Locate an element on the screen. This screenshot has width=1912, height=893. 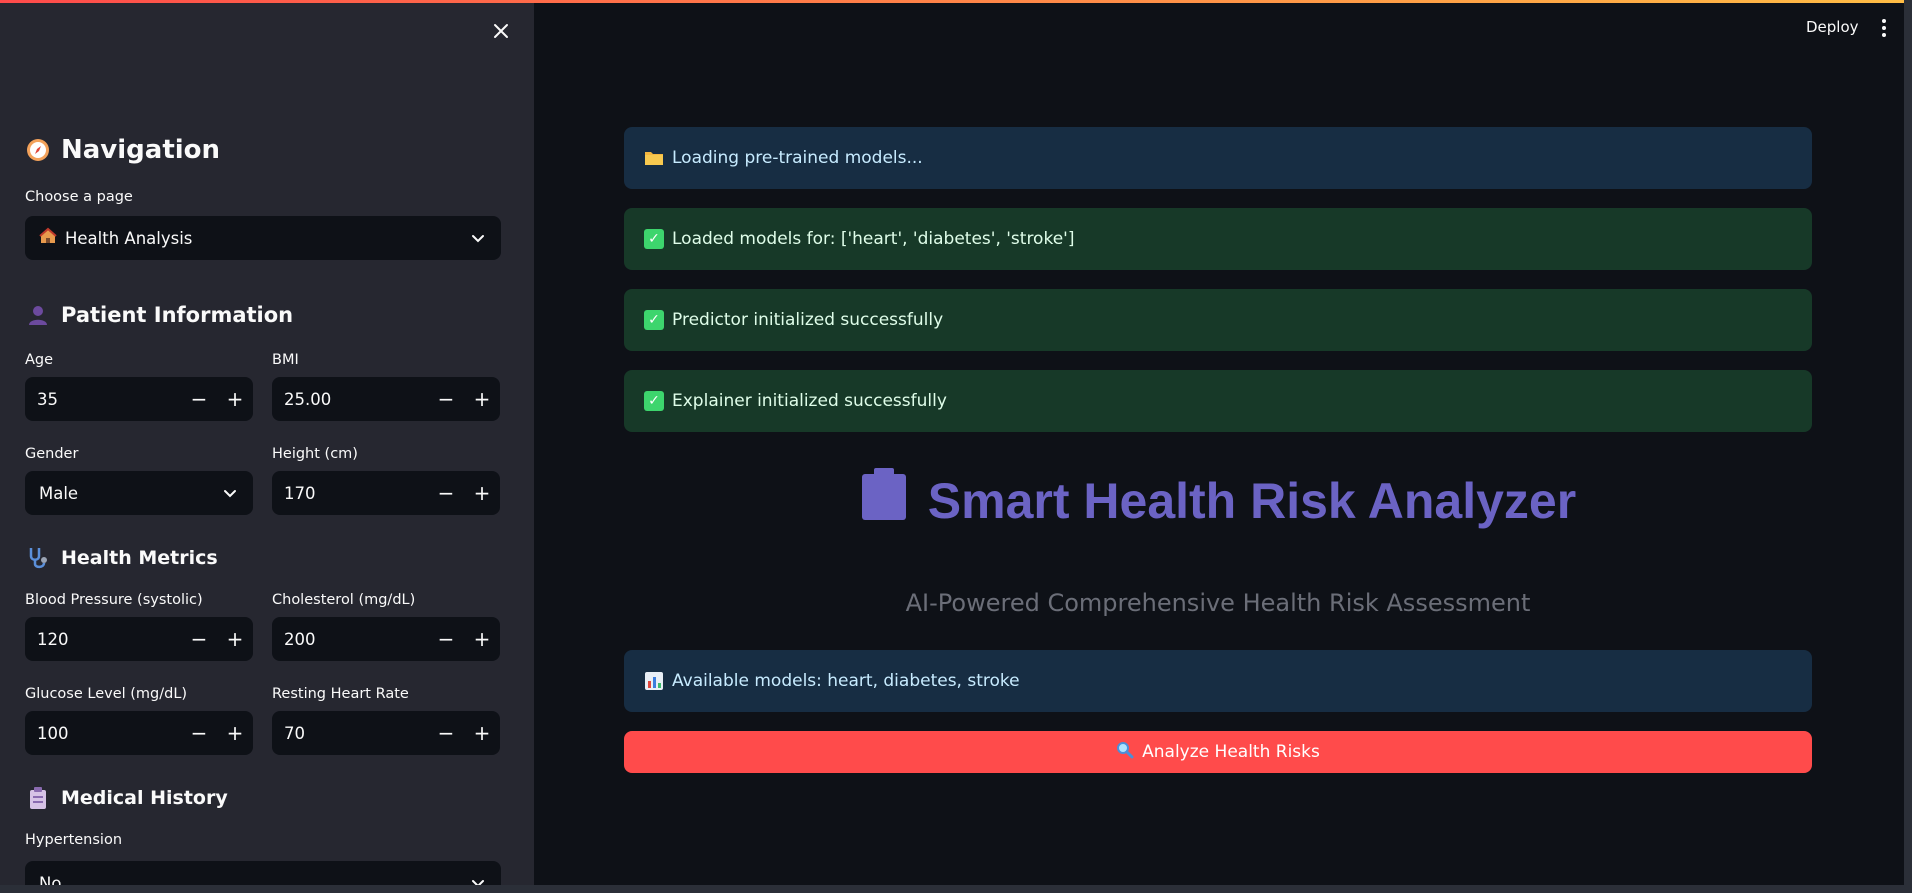
cholesterol-input: 200 − + is located at coordinates (386, 639).